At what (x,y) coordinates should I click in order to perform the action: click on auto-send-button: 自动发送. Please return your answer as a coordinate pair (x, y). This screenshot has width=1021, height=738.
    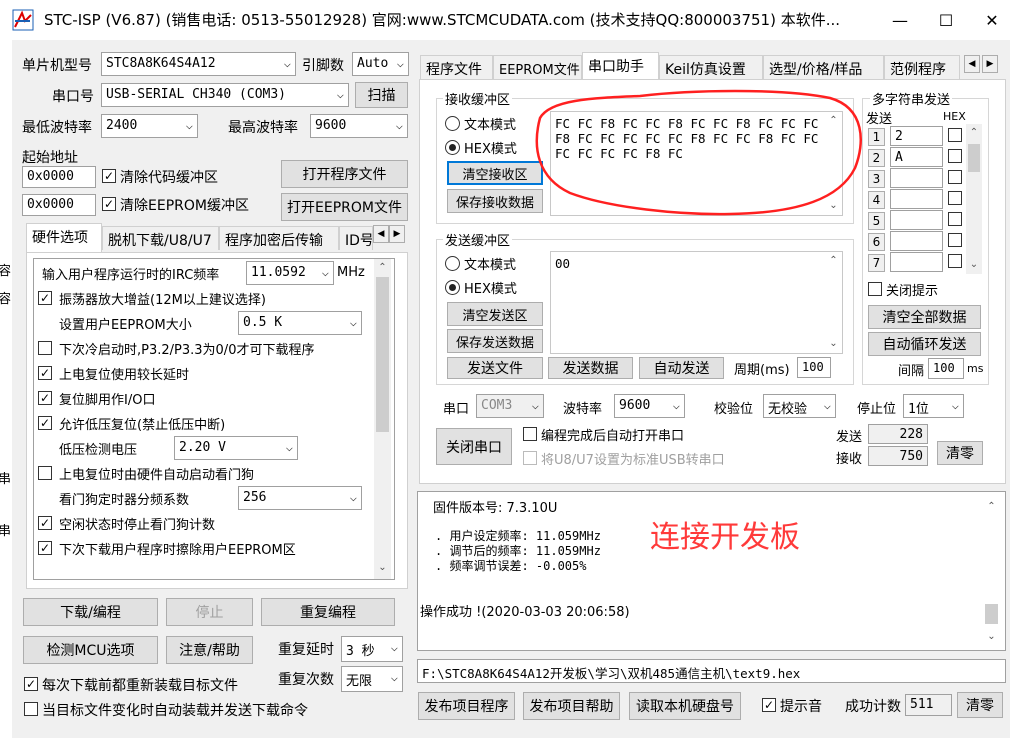
    Looking at the image, I should click on (681, 368).